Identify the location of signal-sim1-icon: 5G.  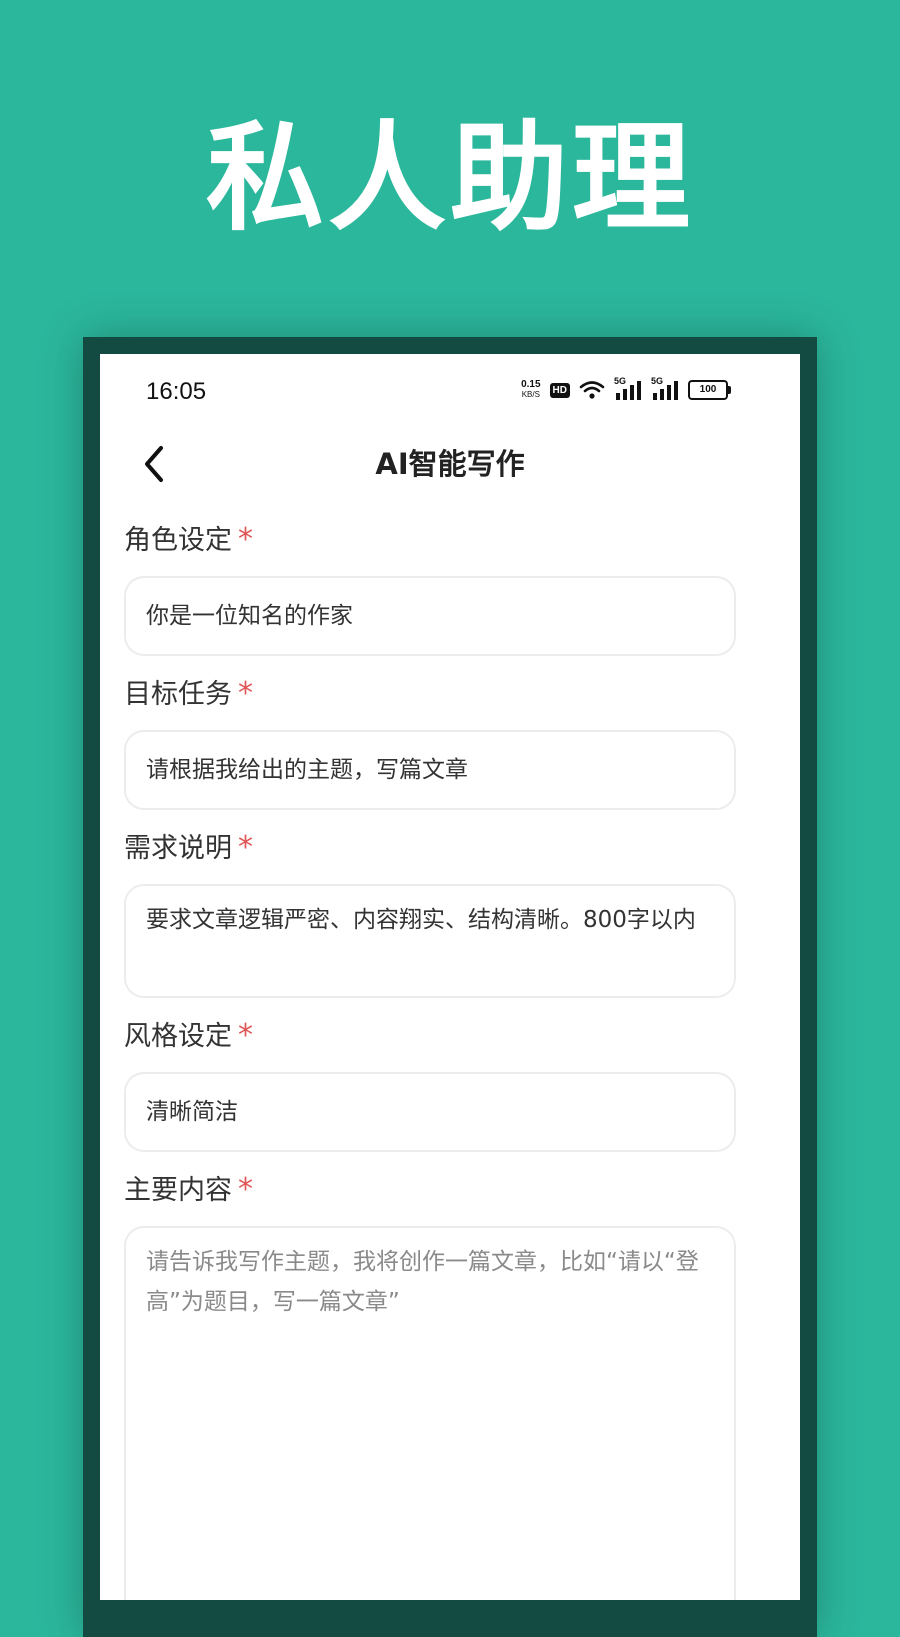
(628, 388).